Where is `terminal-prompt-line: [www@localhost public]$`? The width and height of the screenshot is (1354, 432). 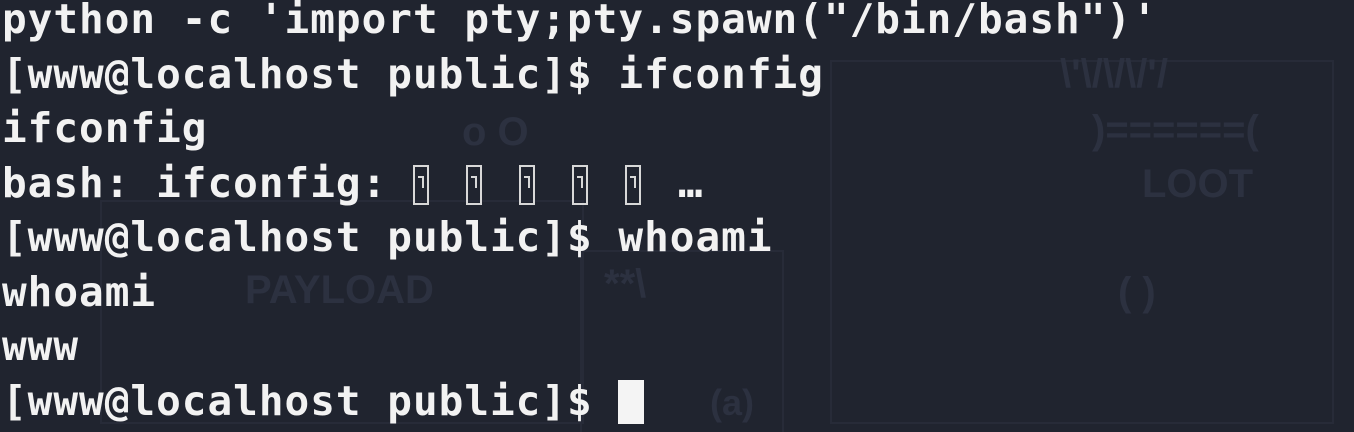 terminal-prompt-line: [www@localhost public]$ is located at coordinates (678, 401).